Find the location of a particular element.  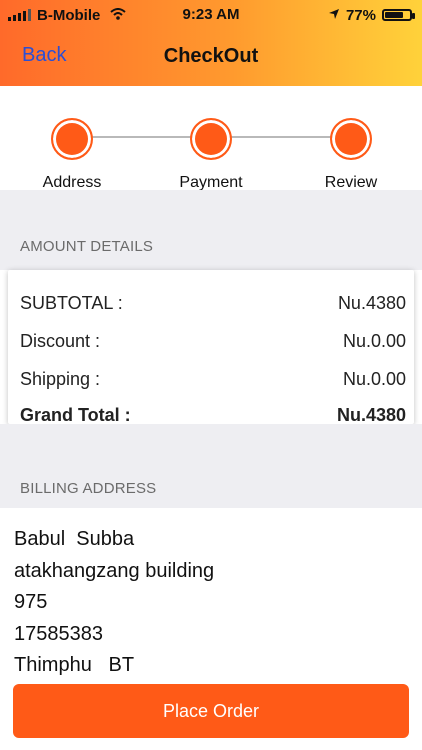

discount-row: Discount : Nu.0.00 is located at coordinates (213, 341).